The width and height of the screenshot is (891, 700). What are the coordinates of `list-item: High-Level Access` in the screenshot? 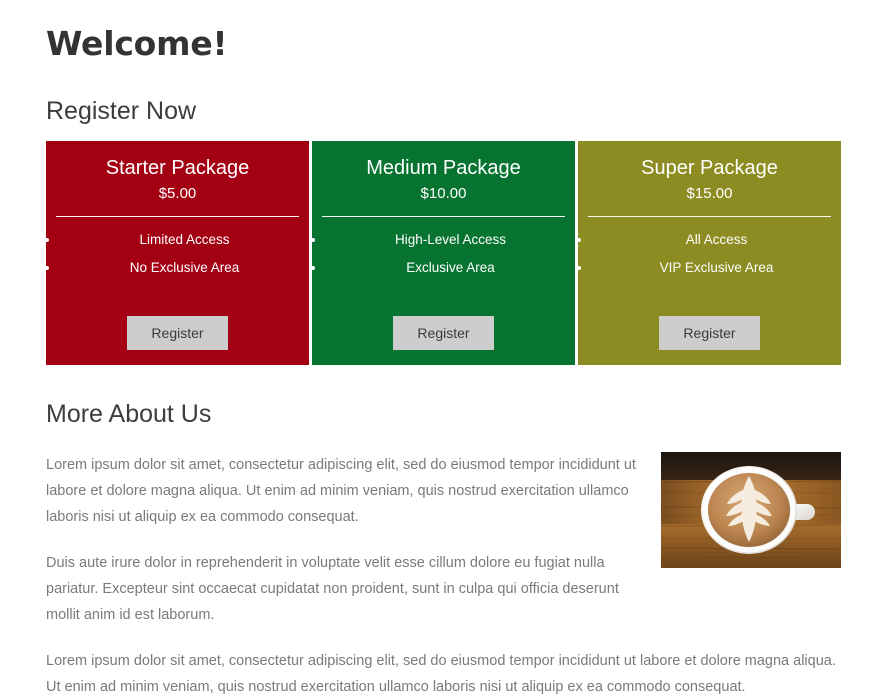 It's located at (450, 240).